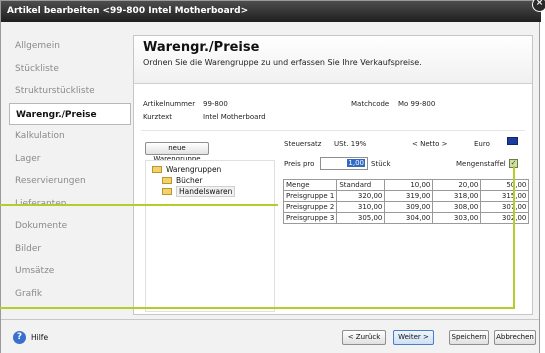  What do you see at coordinates (505, 185) in the screenshot?
I see `table-header-cell: 50,00` at bounding box center [505, 185].